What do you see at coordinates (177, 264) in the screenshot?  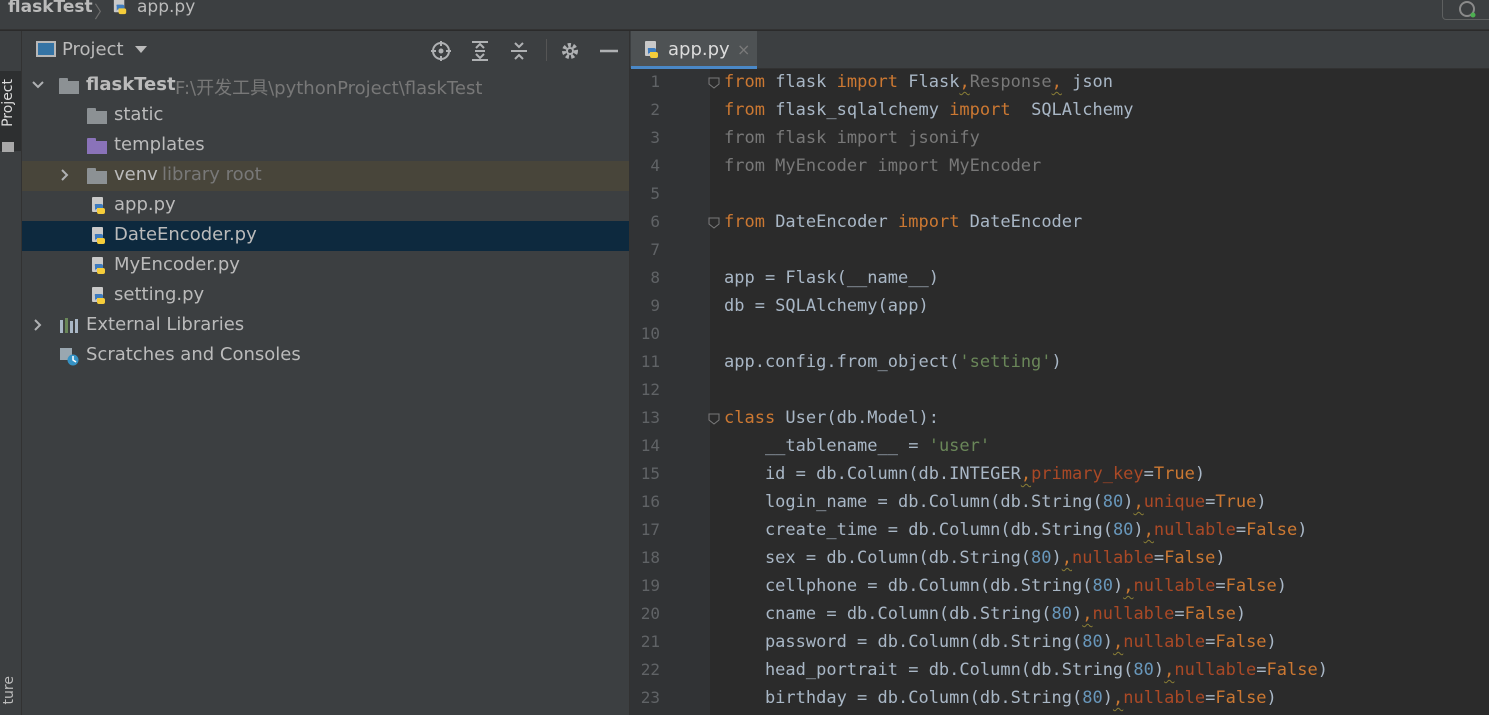 I see `tree-item-label: MyEncoder.py` at bounding box center [177, 264].